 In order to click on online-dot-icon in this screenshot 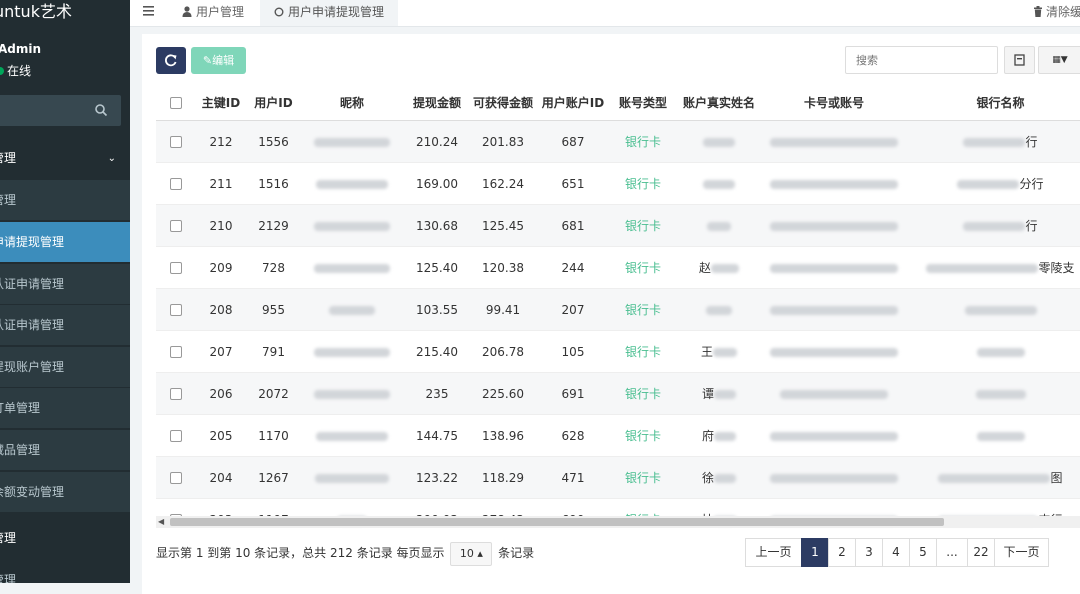, I will do `click(2, 71)`.